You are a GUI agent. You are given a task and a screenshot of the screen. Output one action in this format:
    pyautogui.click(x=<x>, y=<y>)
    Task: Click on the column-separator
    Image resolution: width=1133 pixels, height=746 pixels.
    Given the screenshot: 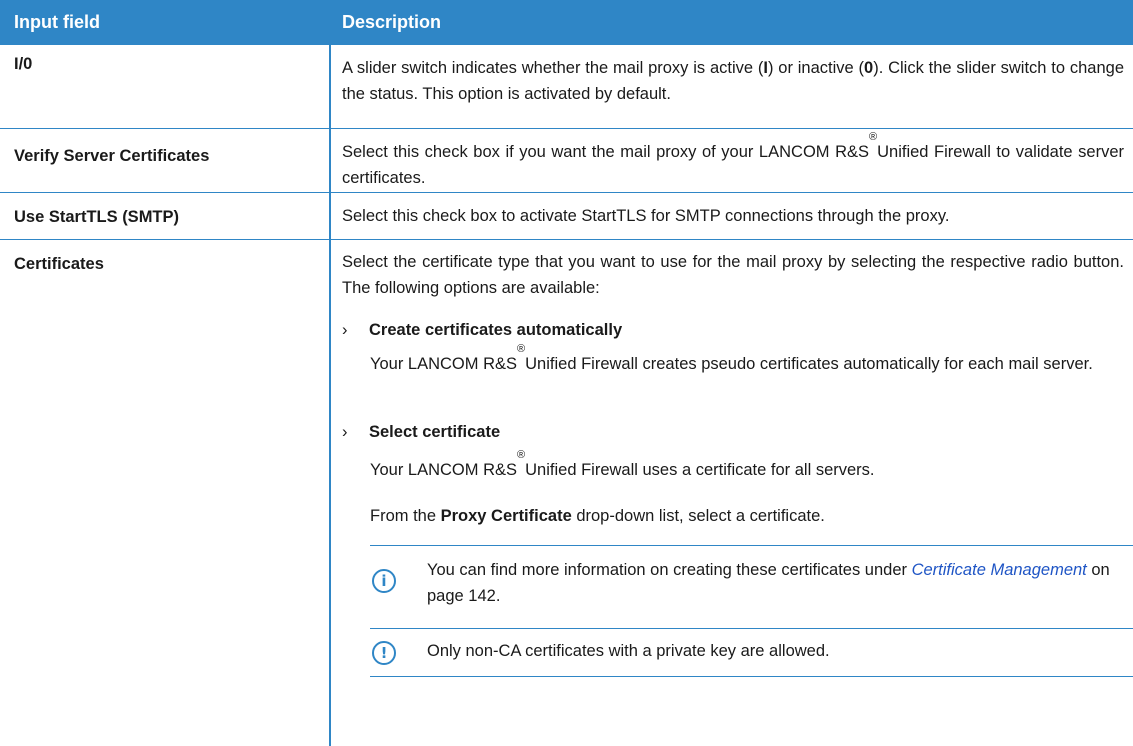 What is the action you would take?
    pyautogui.click(x=330, y=395)
    